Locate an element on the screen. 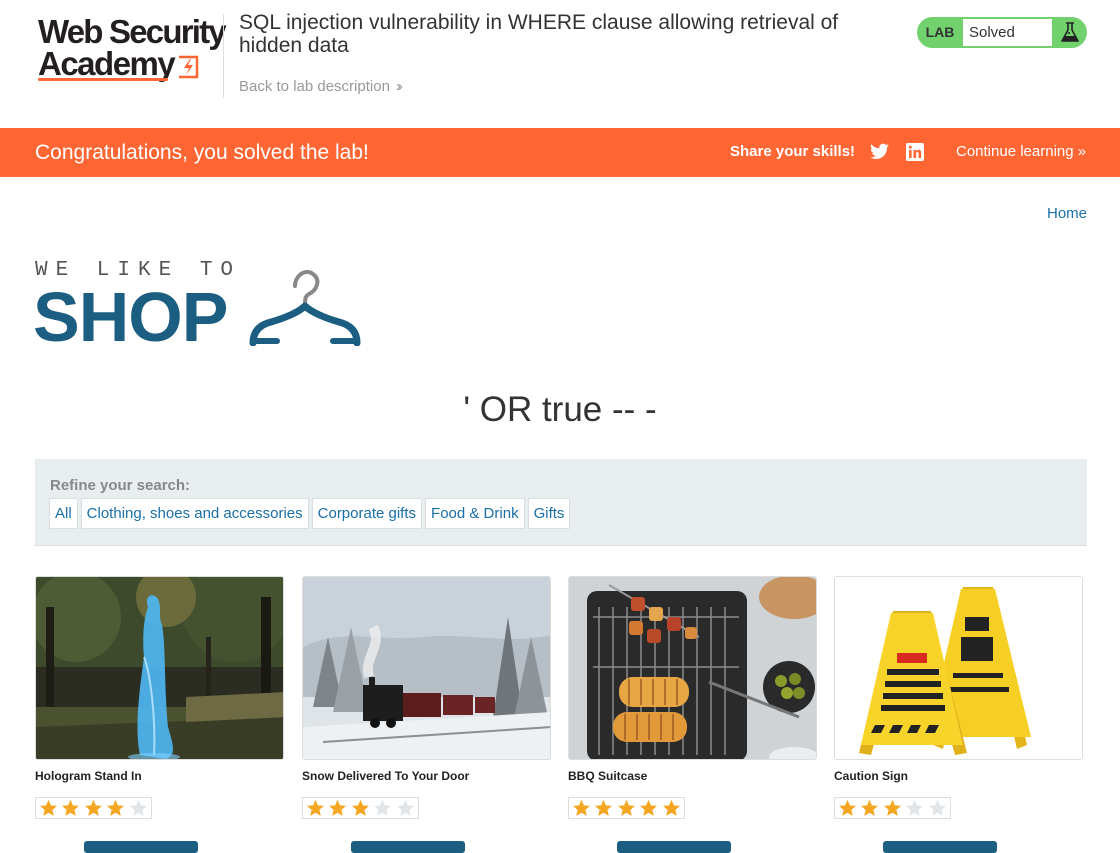 The width and height of the screenshot is (1120, 853). lab-badge: LAB is located at coordinates (940, 32).